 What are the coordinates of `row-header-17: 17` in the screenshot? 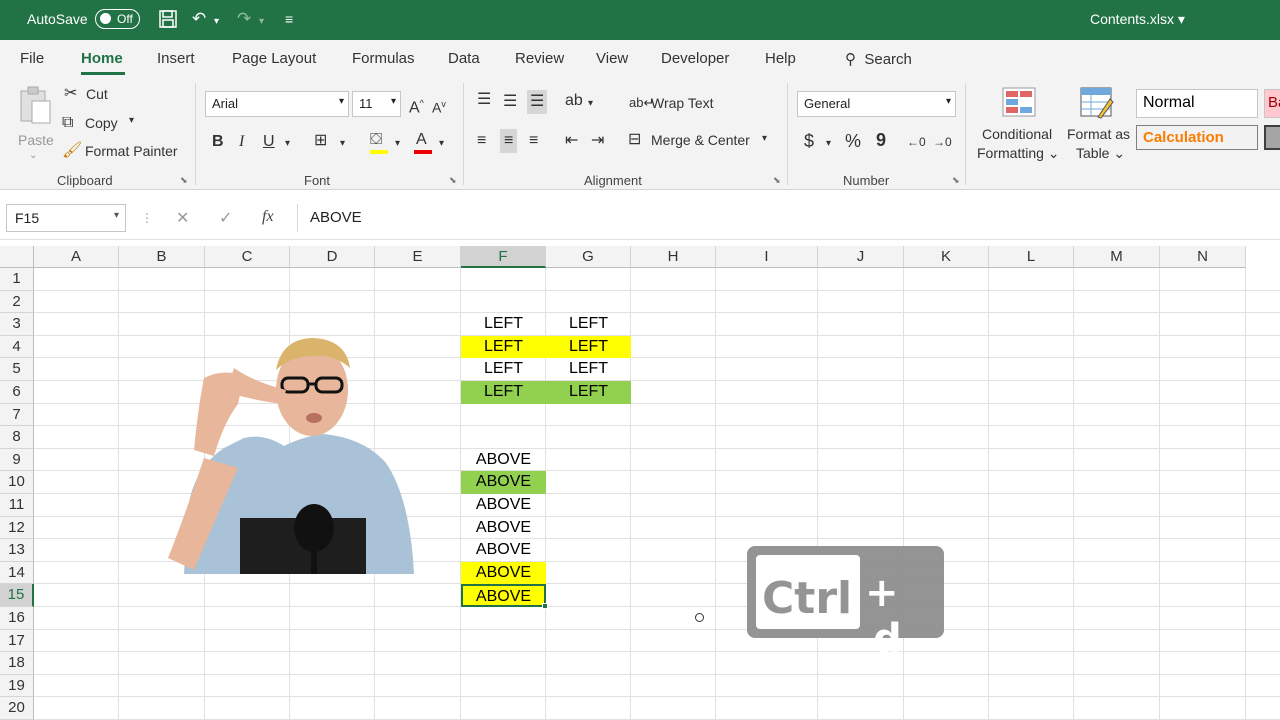 It's located at (17, 641).